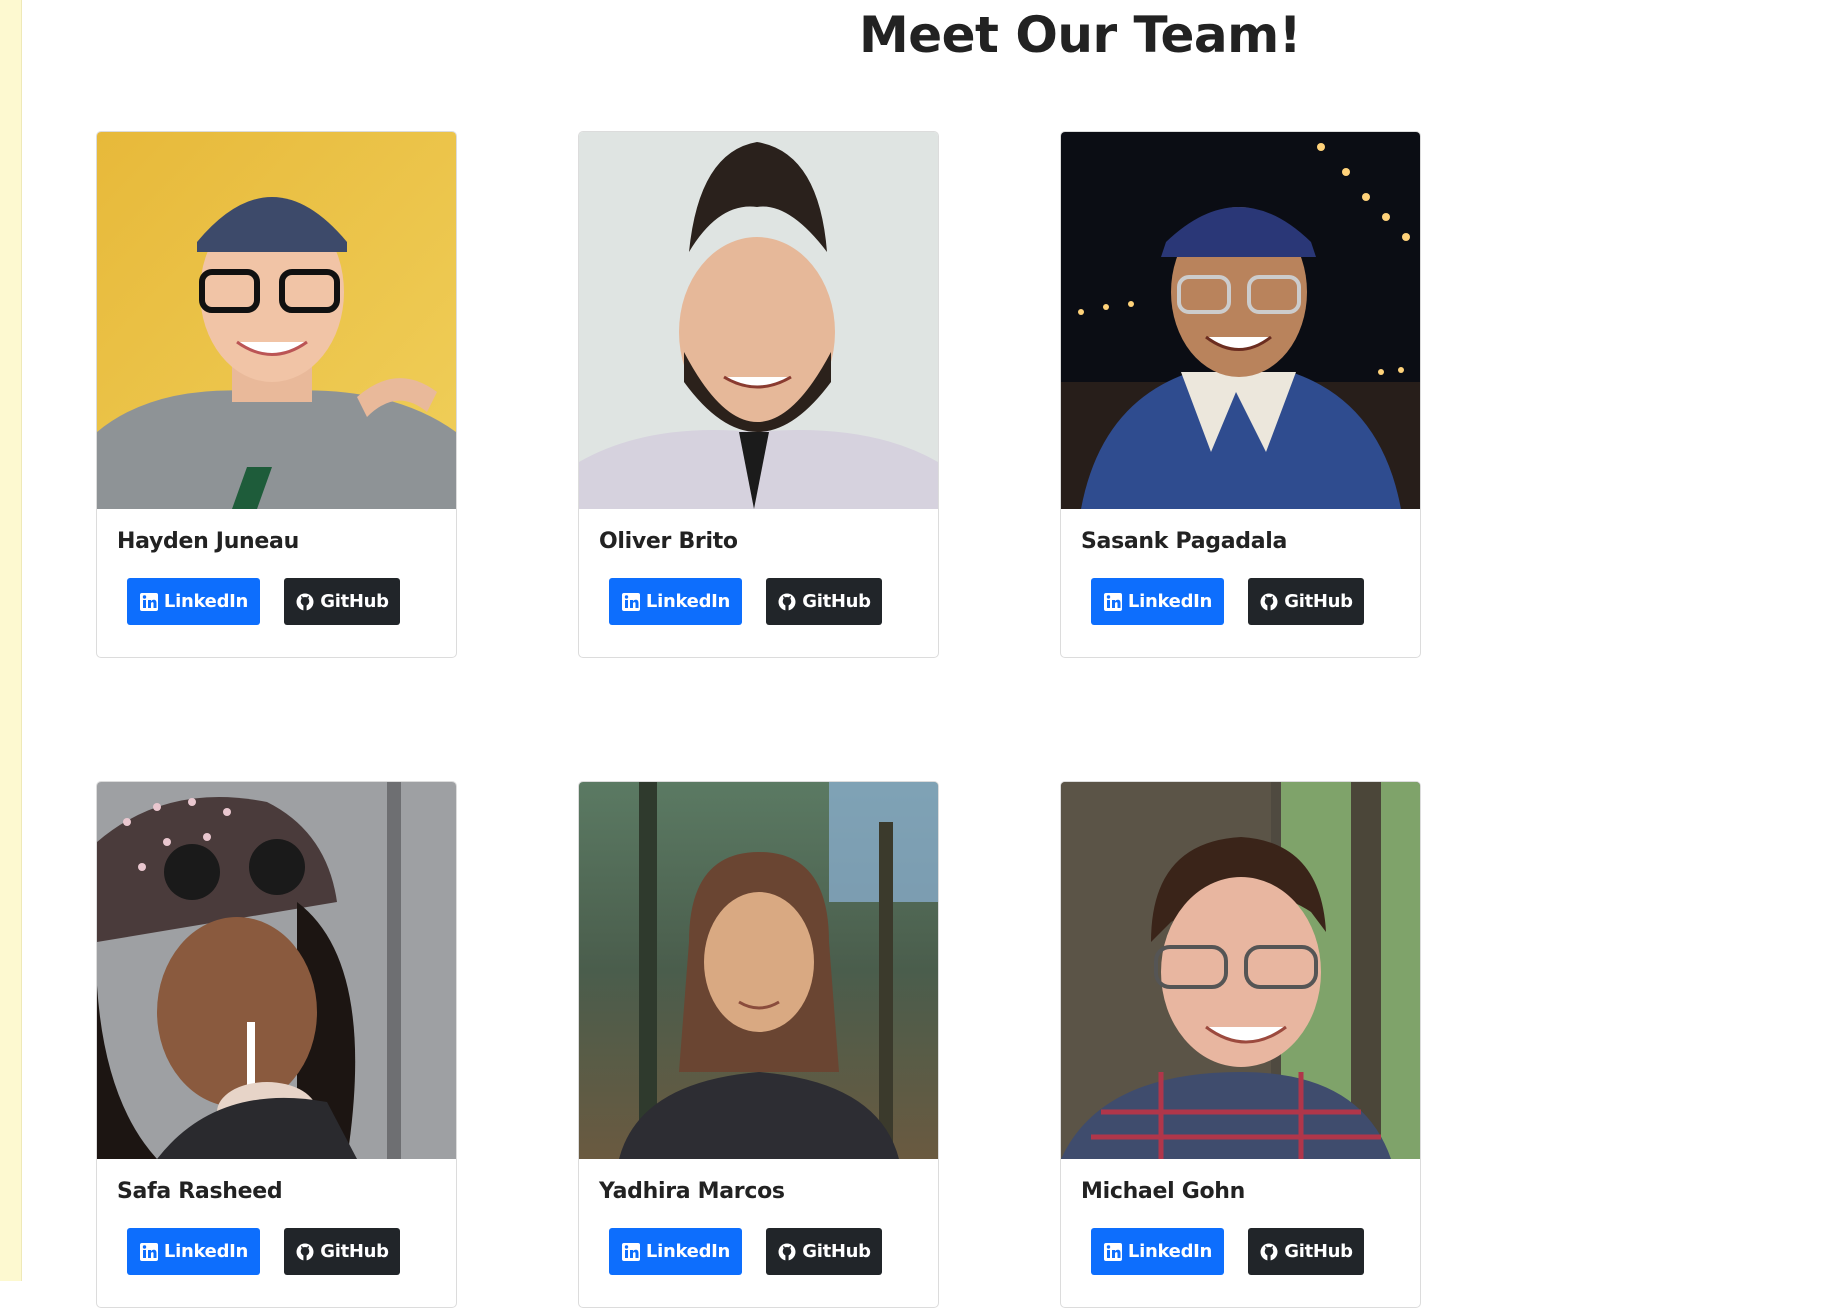 The height and width of the screenshot is (1308, 1823). I want to click on member-name: Hayden Juneau, so click(208, 541).